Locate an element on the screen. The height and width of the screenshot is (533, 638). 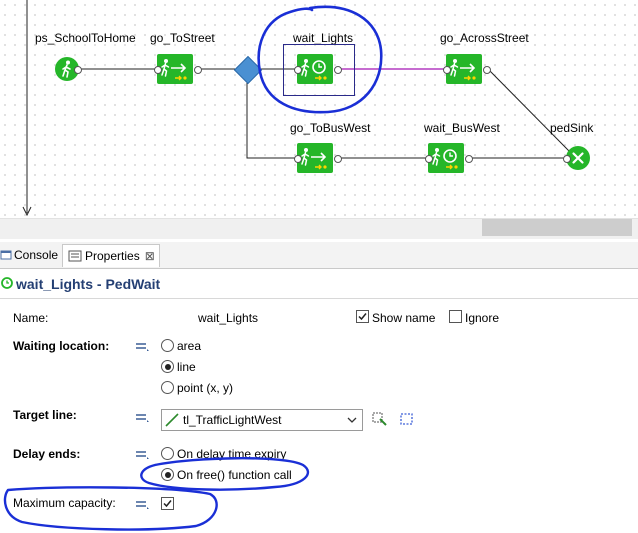
target-line-dropdown: tl_TrafficLightWest is located at coordinates (262, 420).